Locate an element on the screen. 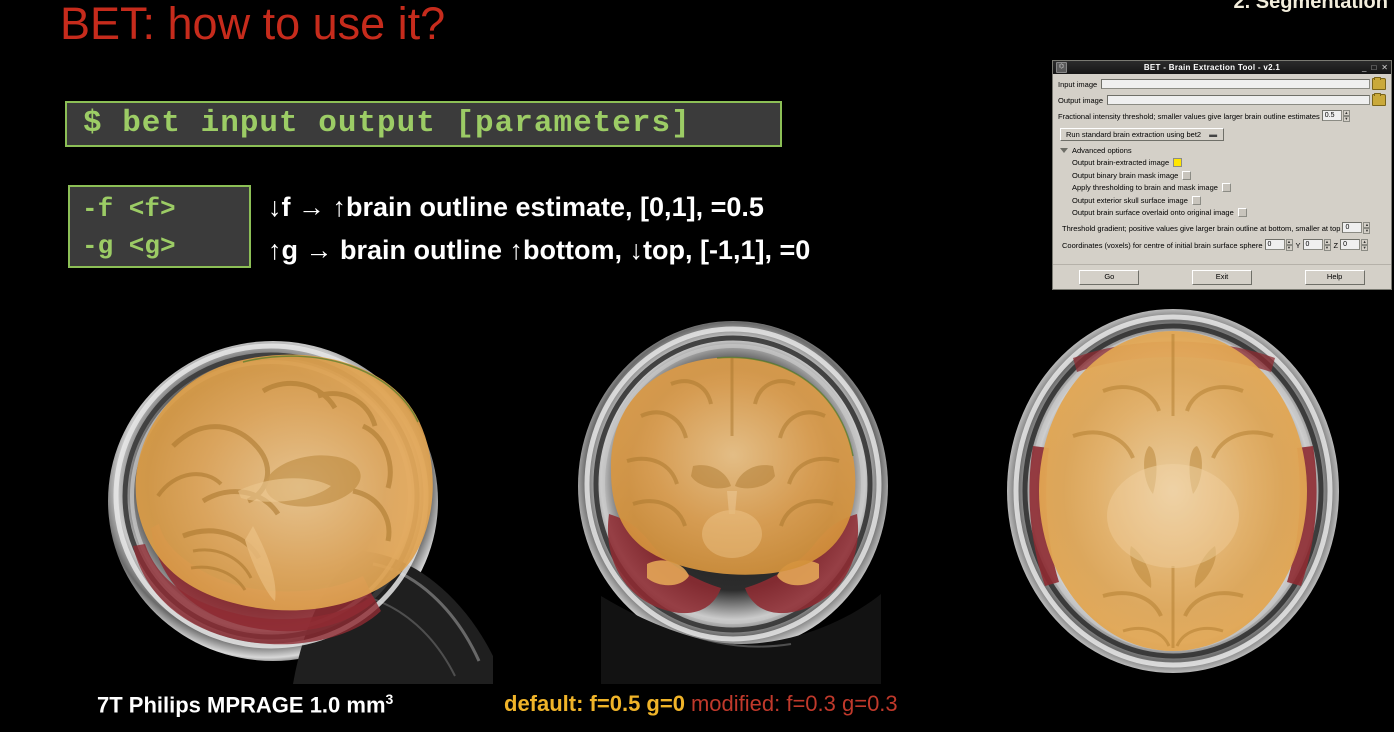 Image resolution: width=1394 pixels, height=732 pixels. flag-f-code: -f <f> is located at coordinates (129, 209).